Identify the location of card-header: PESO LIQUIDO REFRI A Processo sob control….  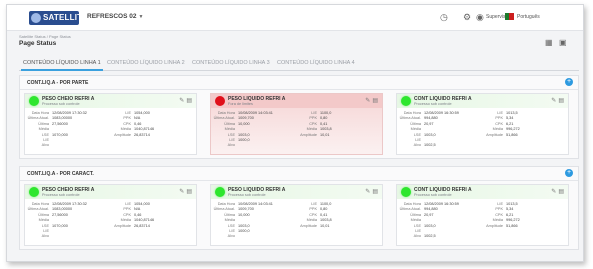
(296, 192).